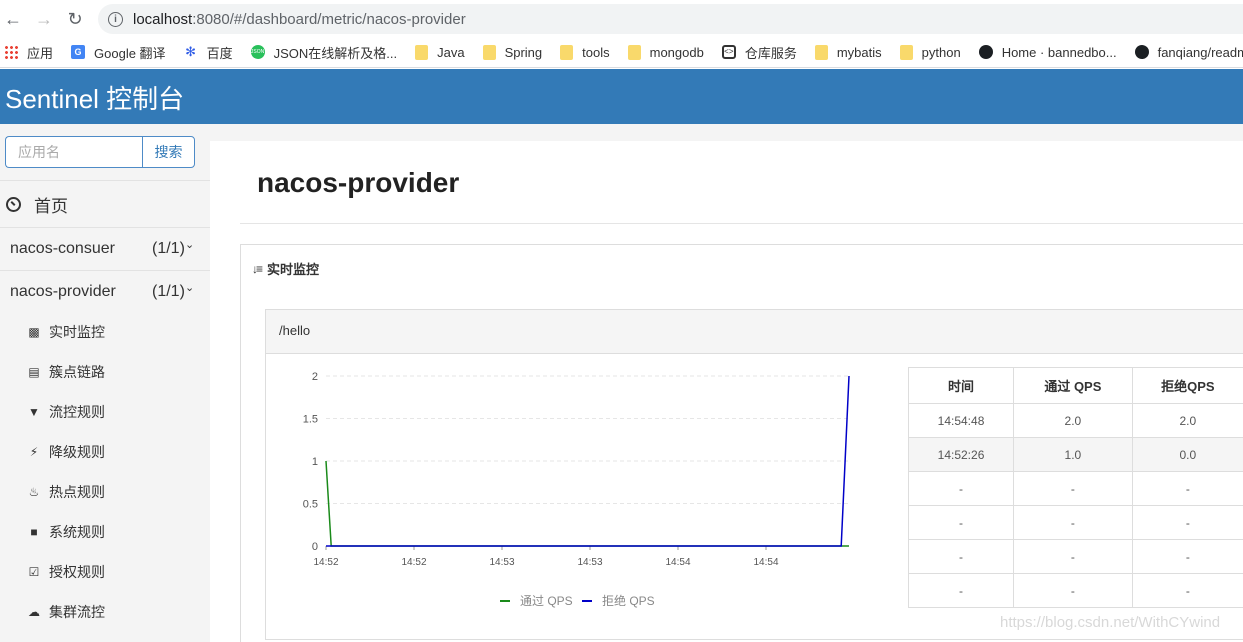 This screenshot has width=1243, height=642. I want to click on bookmark-item: Spring, so click(512, 52).